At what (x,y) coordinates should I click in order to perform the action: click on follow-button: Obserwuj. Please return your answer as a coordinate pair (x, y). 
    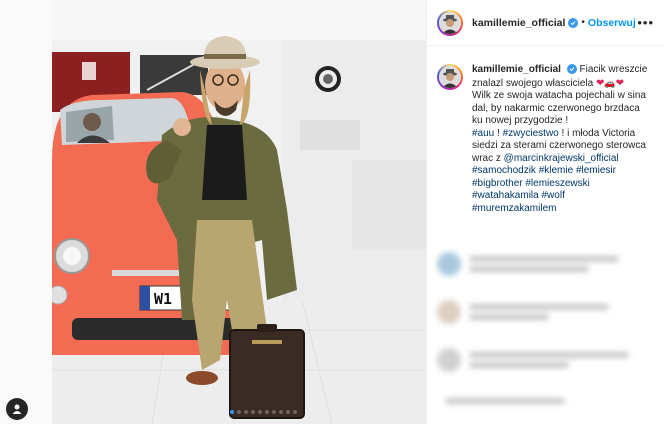
    Looking at the image, I should click on (612, 23).